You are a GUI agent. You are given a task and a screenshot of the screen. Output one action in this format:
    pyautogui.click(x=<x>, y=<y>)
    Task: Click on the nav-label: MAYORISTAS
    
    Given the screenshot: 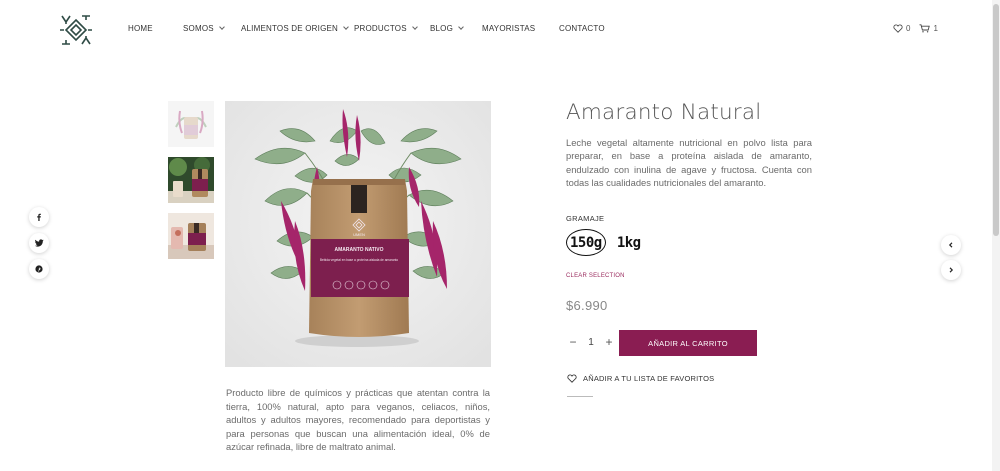 What is the action you would take?
    pyautogui.click(x=509, y=28)
    